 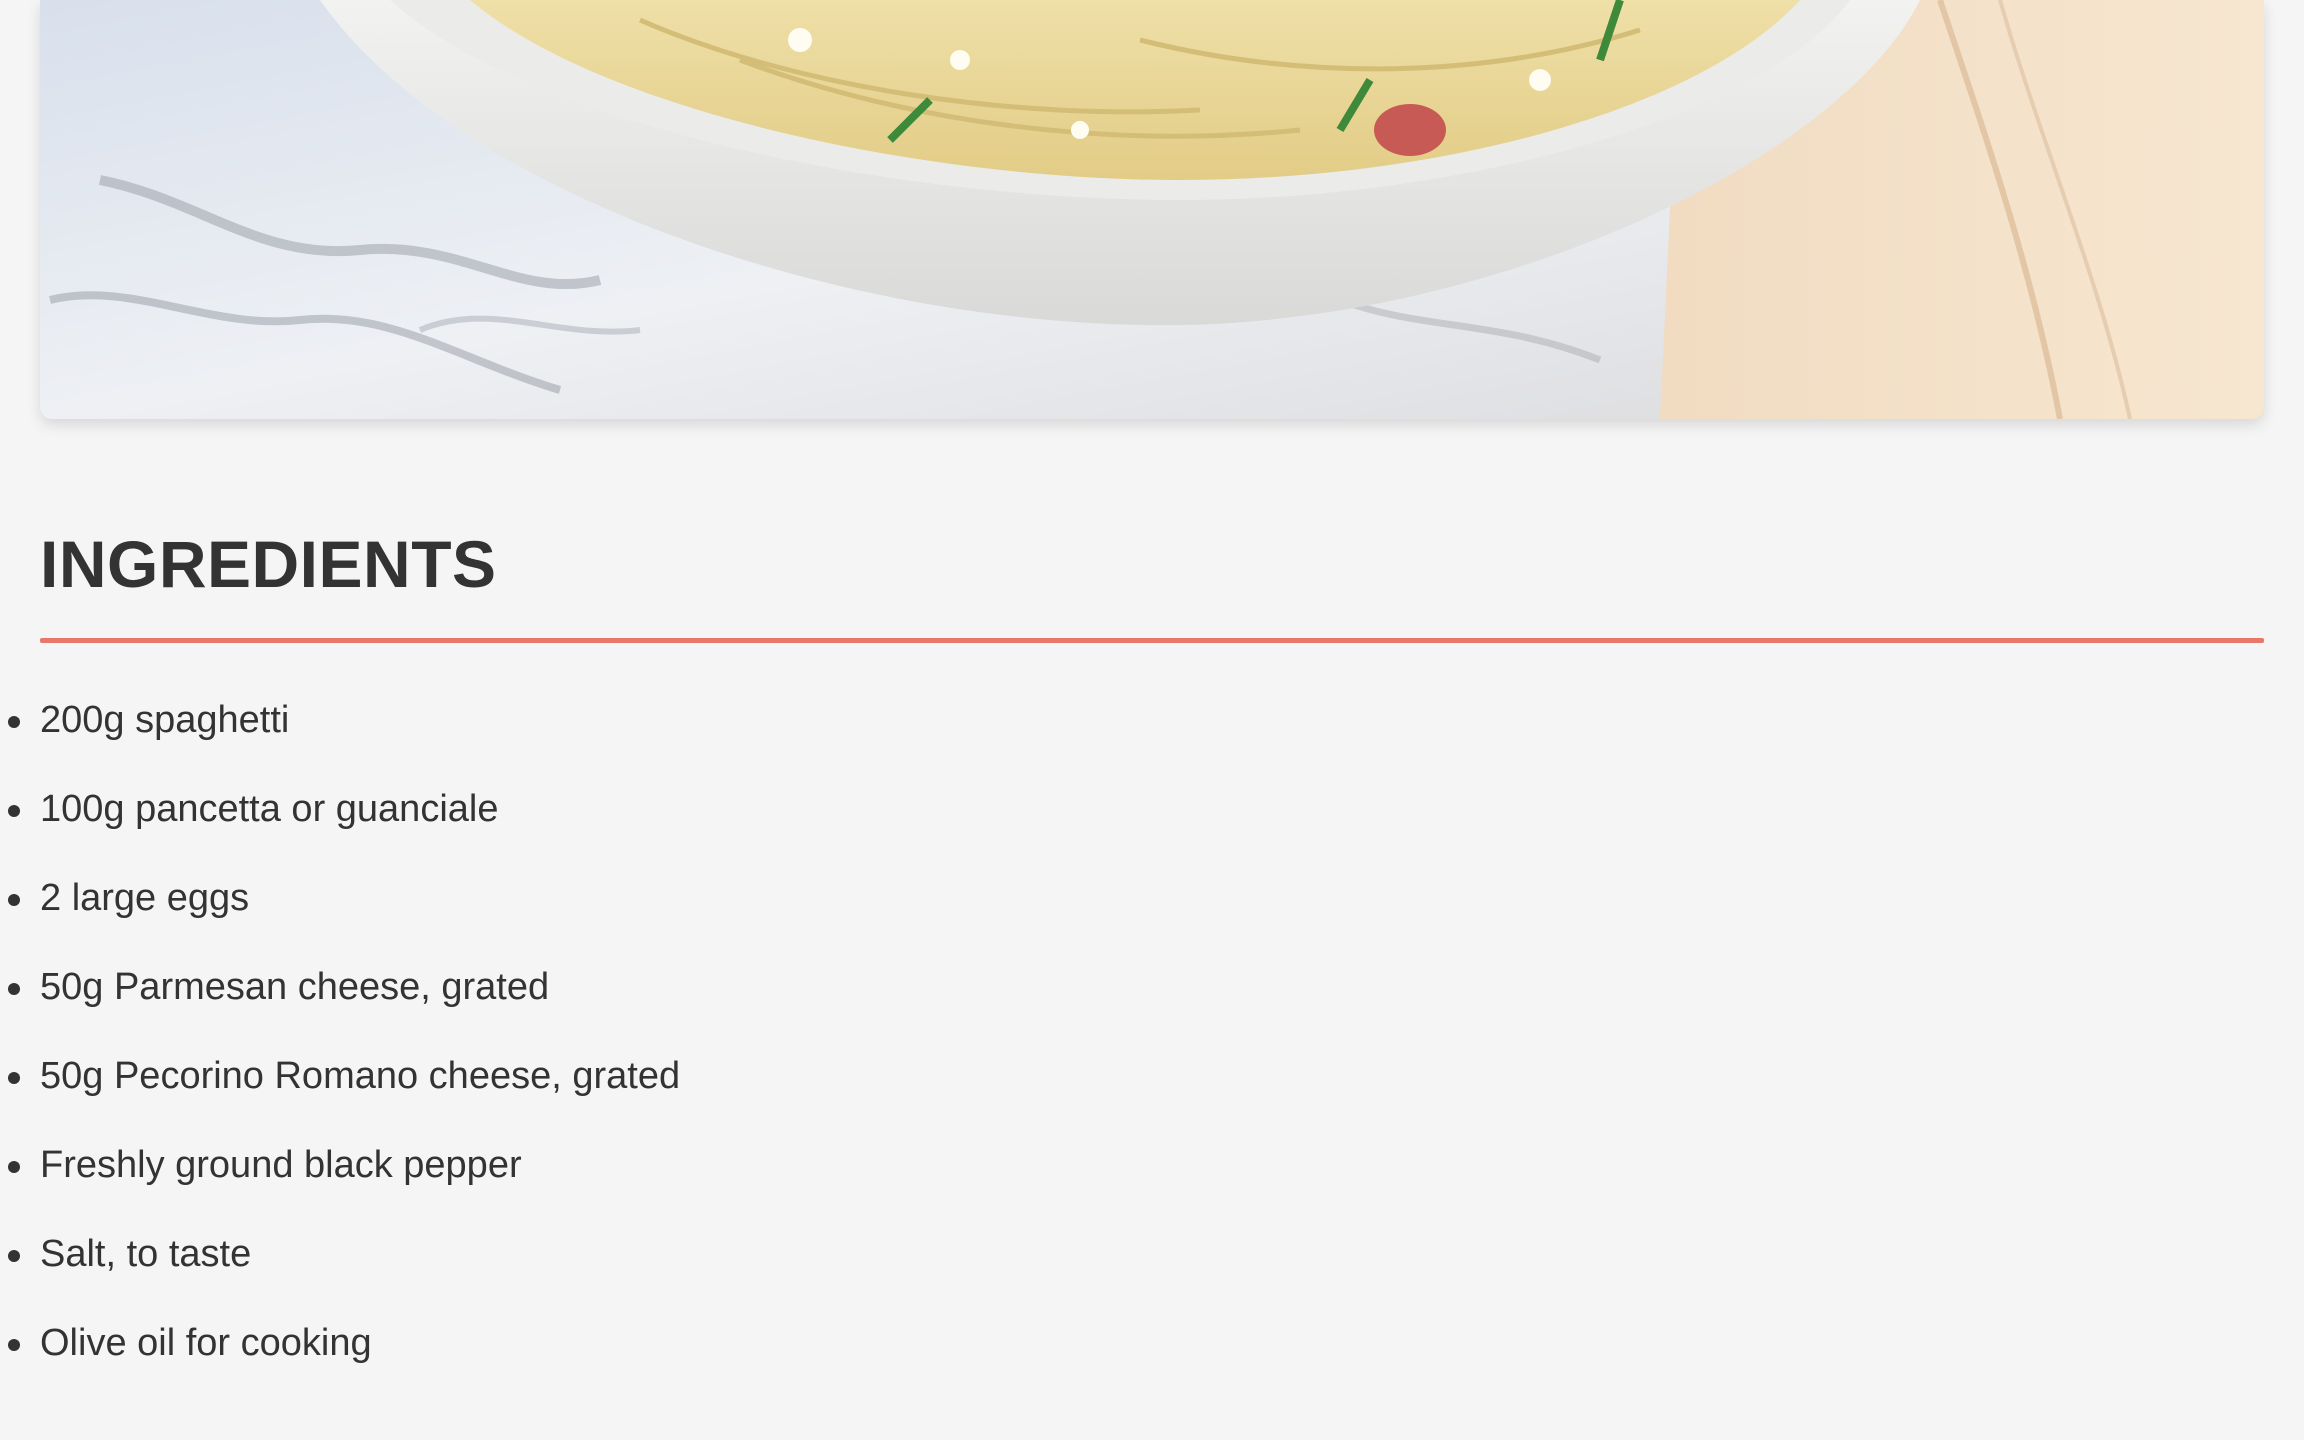 I want to click on list-item: Olive oil for cooking, so click(x=340, y=1355).